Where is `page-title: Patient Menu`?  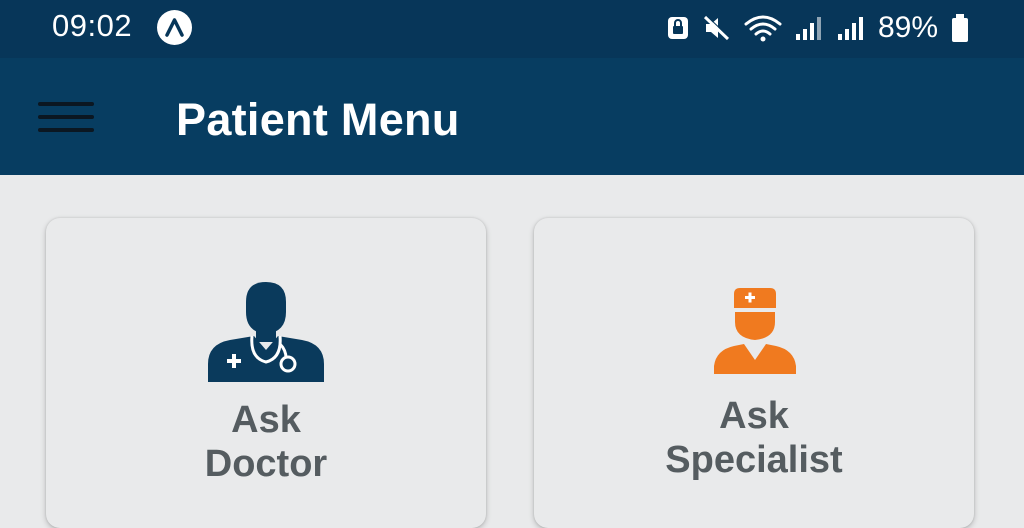 page-title: Patient Menu is located at coordinates (318, 119).